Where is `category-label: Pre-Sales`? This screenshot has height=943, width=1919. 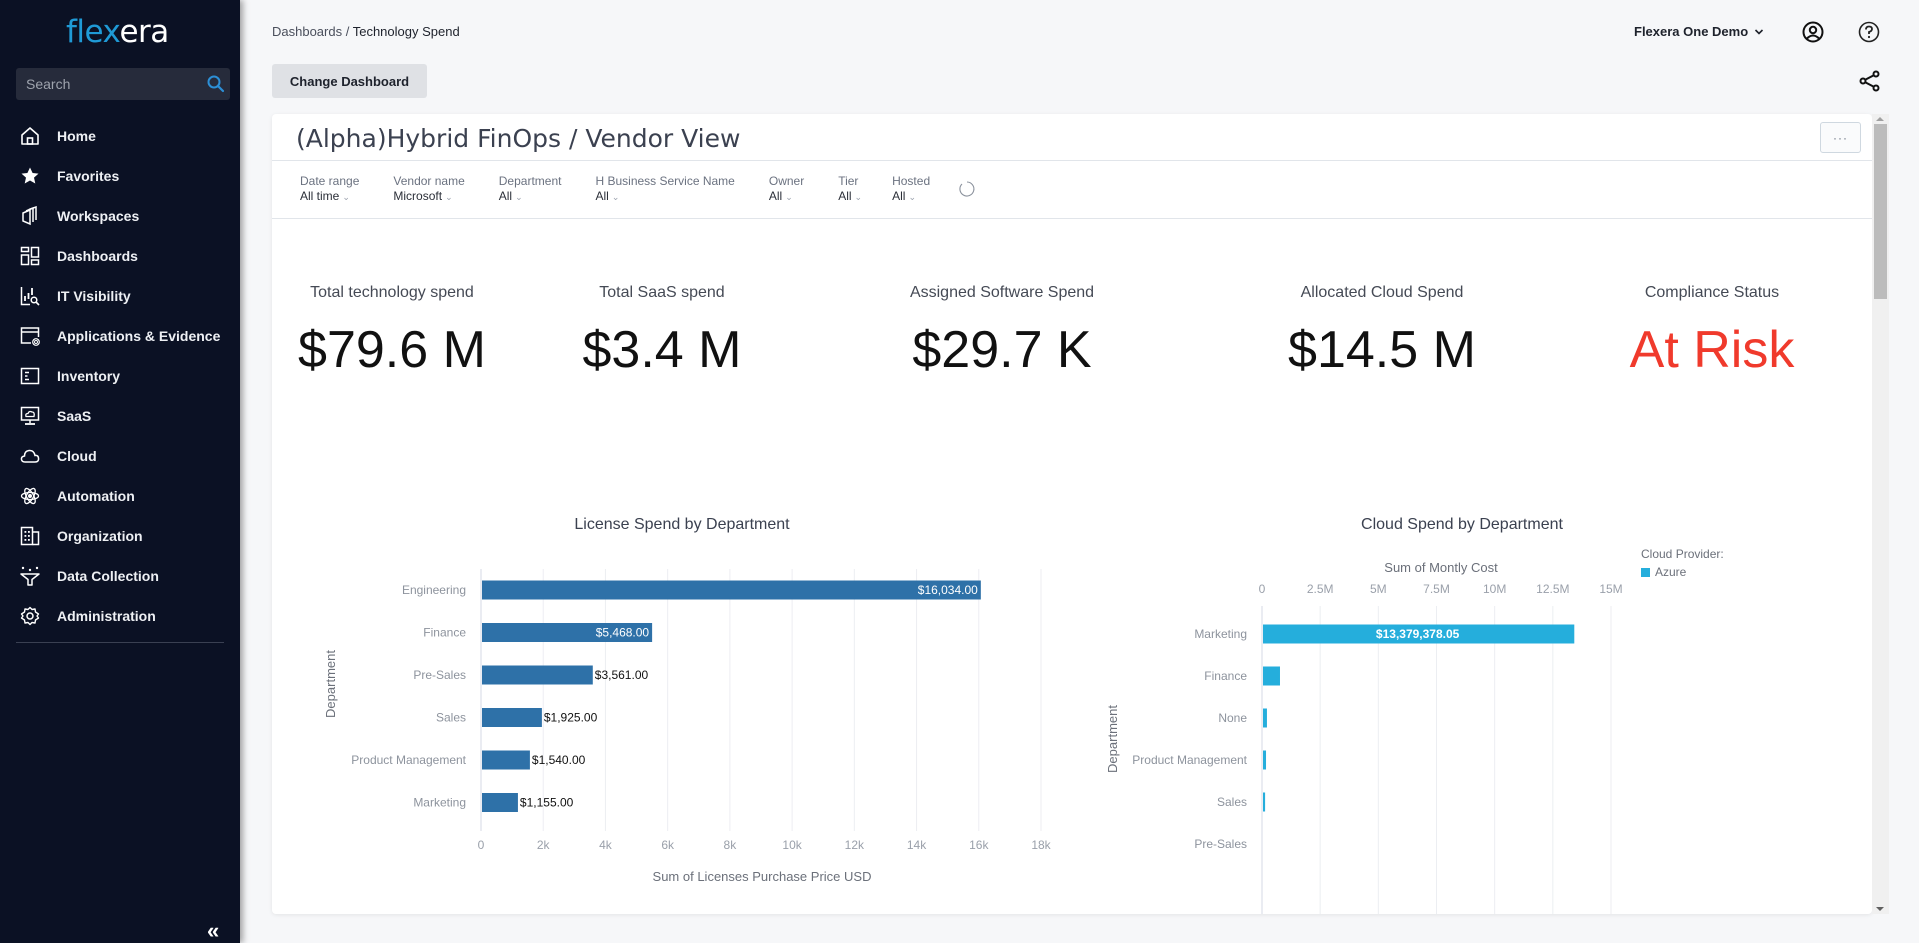
category-label: Pre-Sales is located at coordinates (1220, 844).